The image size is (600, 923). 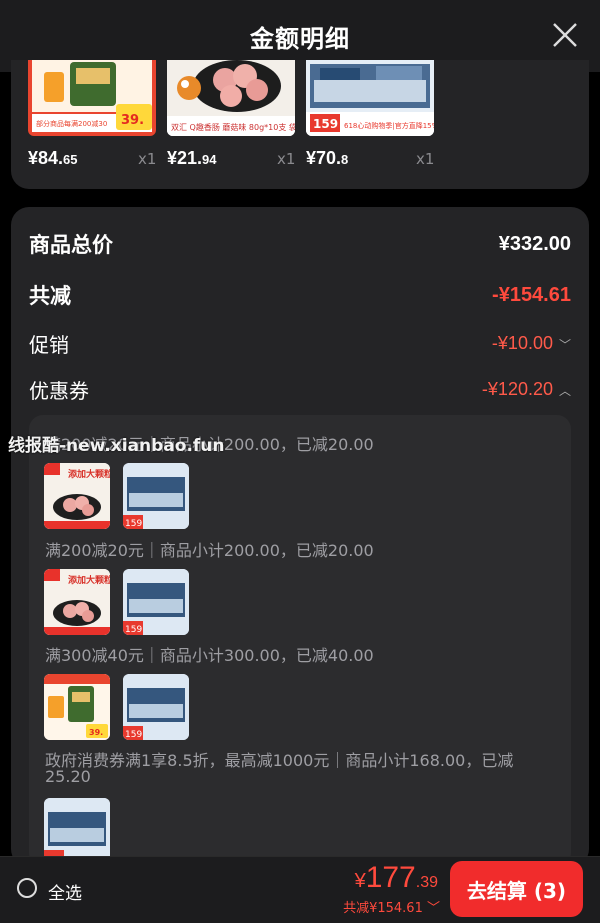 I want to click on product-image-sausage: 双汇 Q趣香肠 蘑菇味 80g*10支 袋装, so click(x=231, y=98).